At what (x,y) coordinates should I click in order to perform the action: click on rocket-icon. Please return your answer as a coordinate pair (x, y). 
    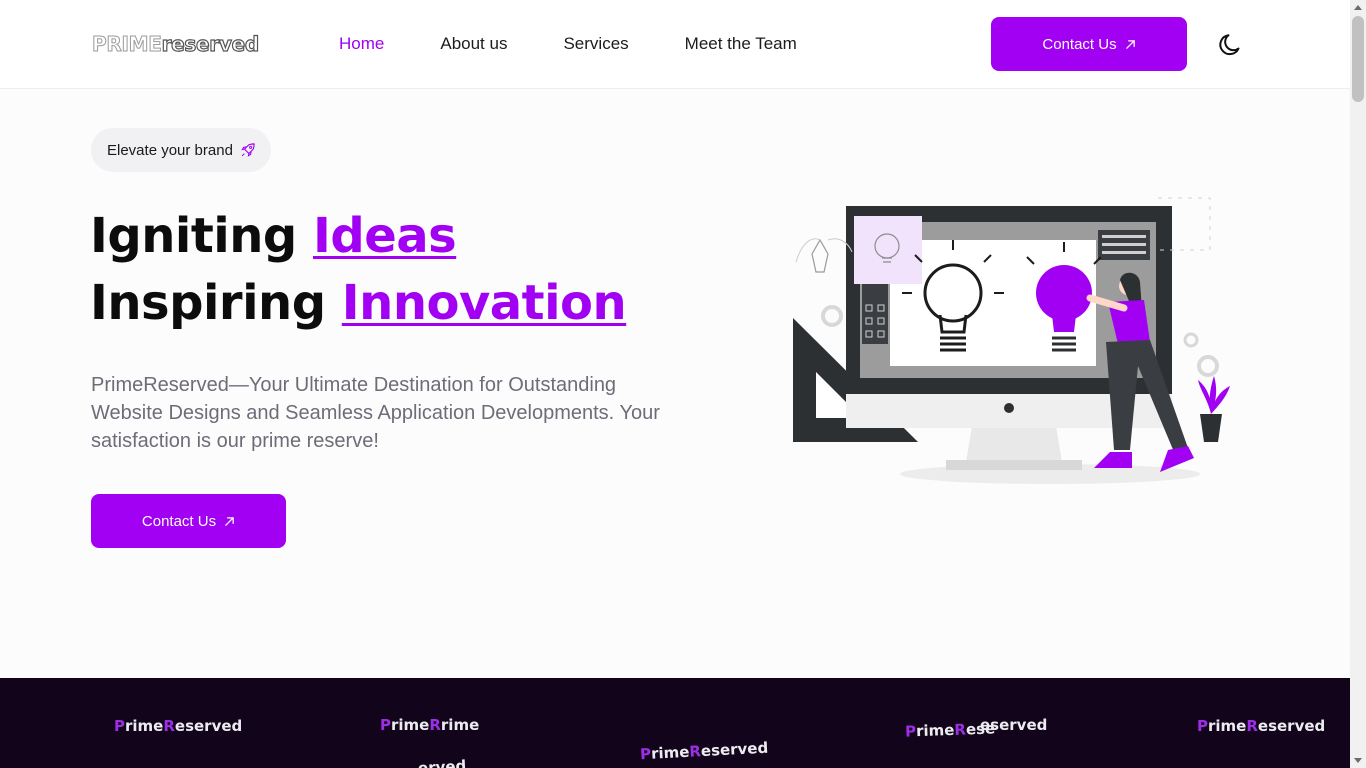
    Looking at the image, I should click on (248, 150).